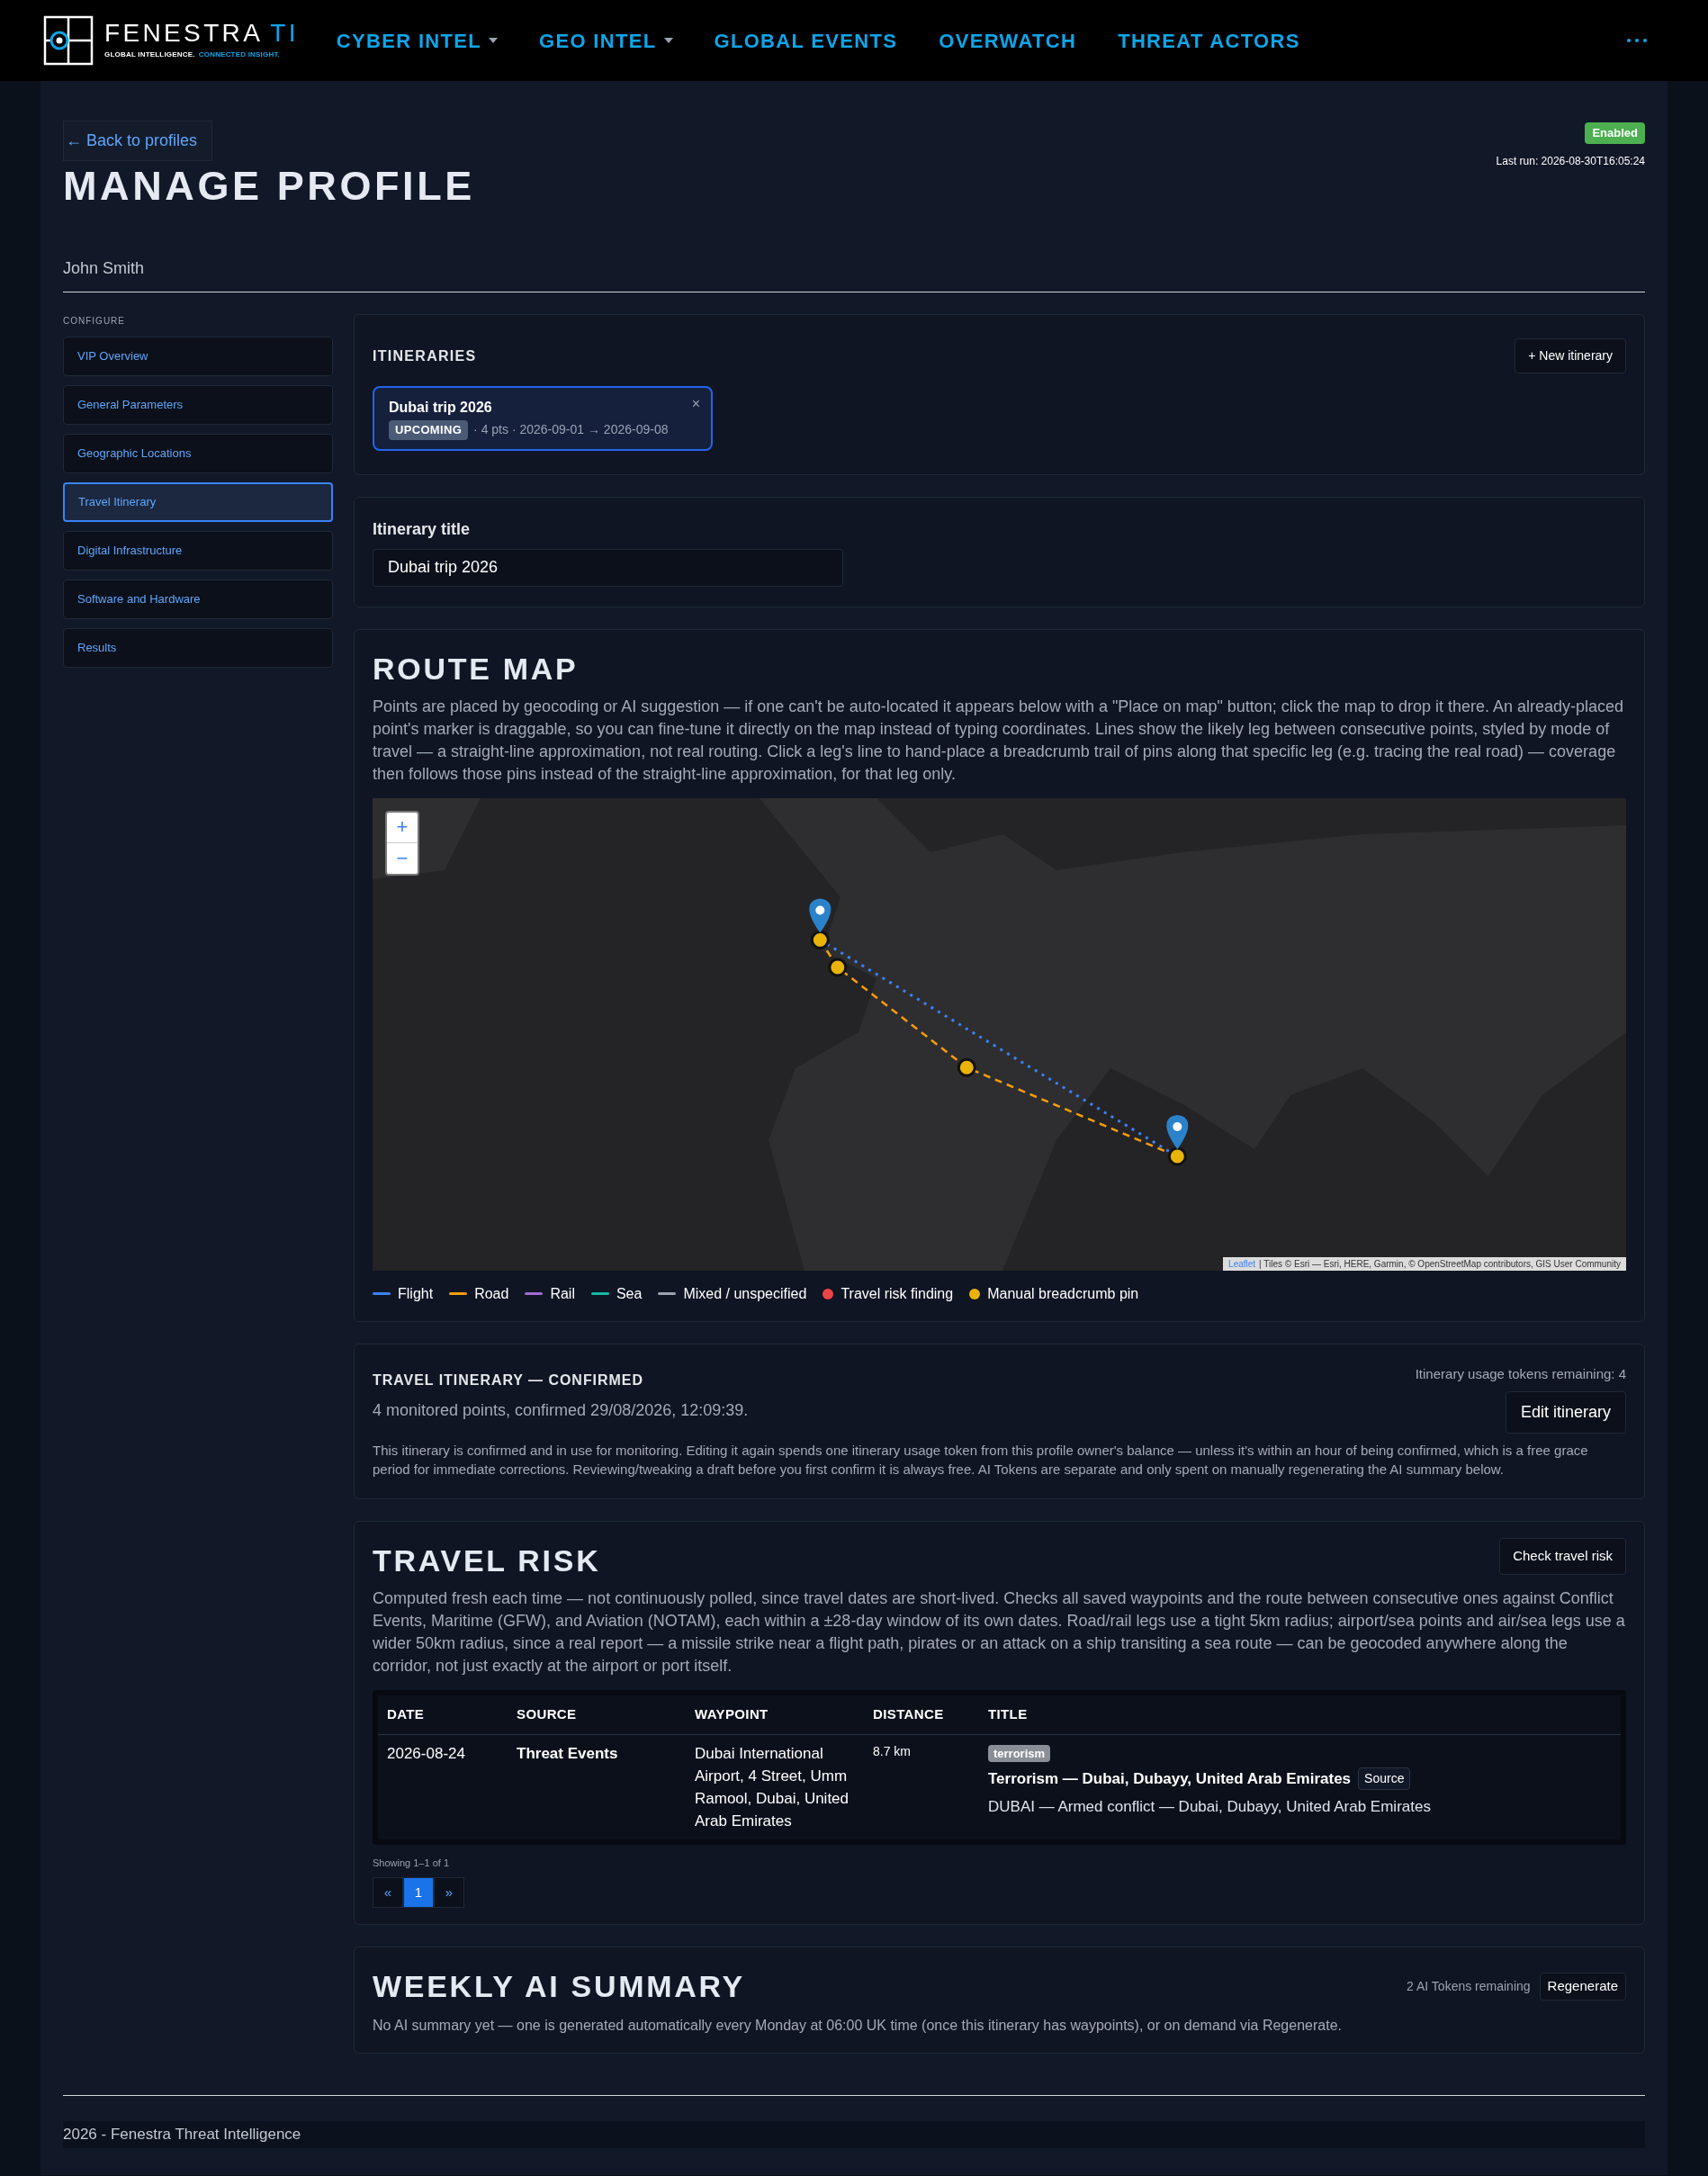 This screenshot has width=1708, height=2176. What do you see at coordinates (1008, 41) in the screenshot?
I see `nav-link: OVERWATCH` at bounding box center [1008, 41].